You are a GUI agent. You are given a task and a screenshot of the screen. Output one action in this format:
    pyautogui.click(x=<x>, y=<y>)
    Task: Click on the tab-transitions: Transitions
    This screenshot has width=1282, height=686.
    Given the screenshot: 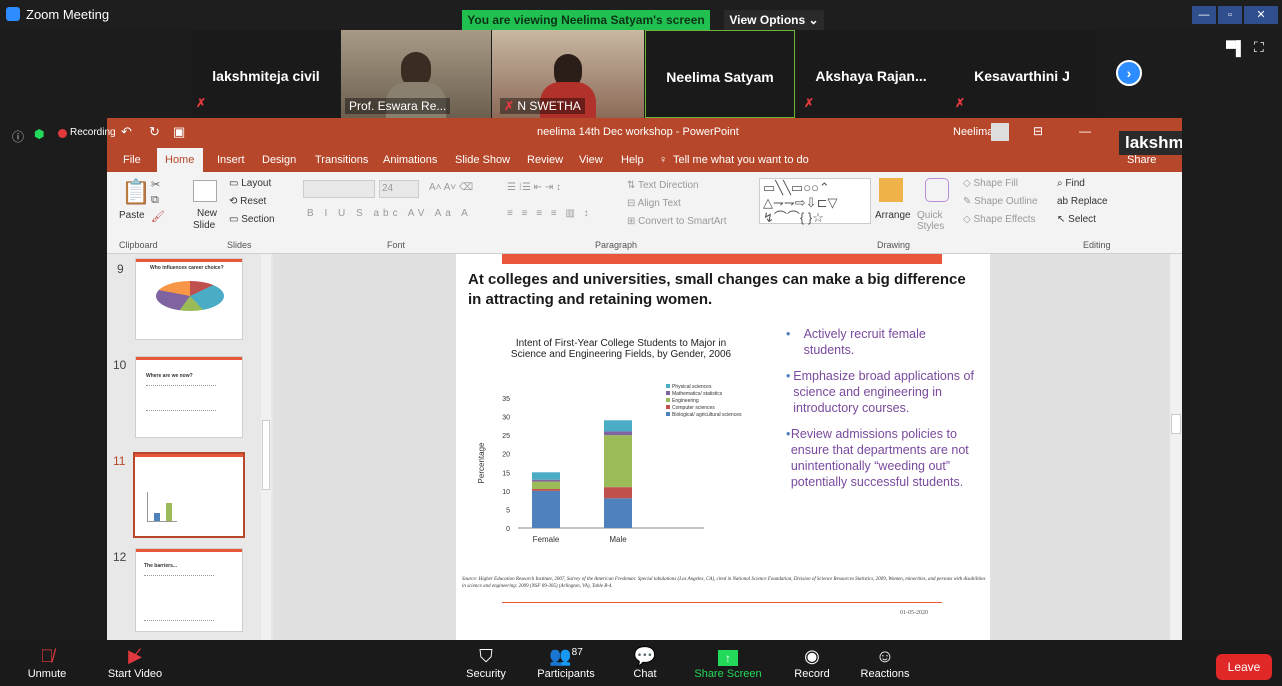 What is the action you would take?
    pyautogui.click(x=341, y=160)
    